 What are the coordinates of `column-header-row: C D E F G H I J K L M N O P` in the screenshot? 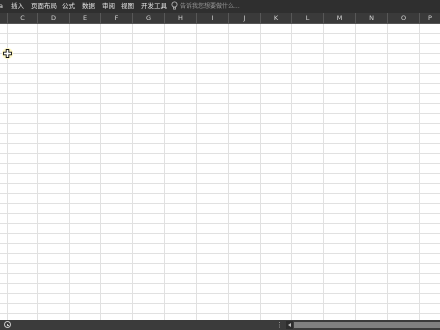 It's located at (220, 18).